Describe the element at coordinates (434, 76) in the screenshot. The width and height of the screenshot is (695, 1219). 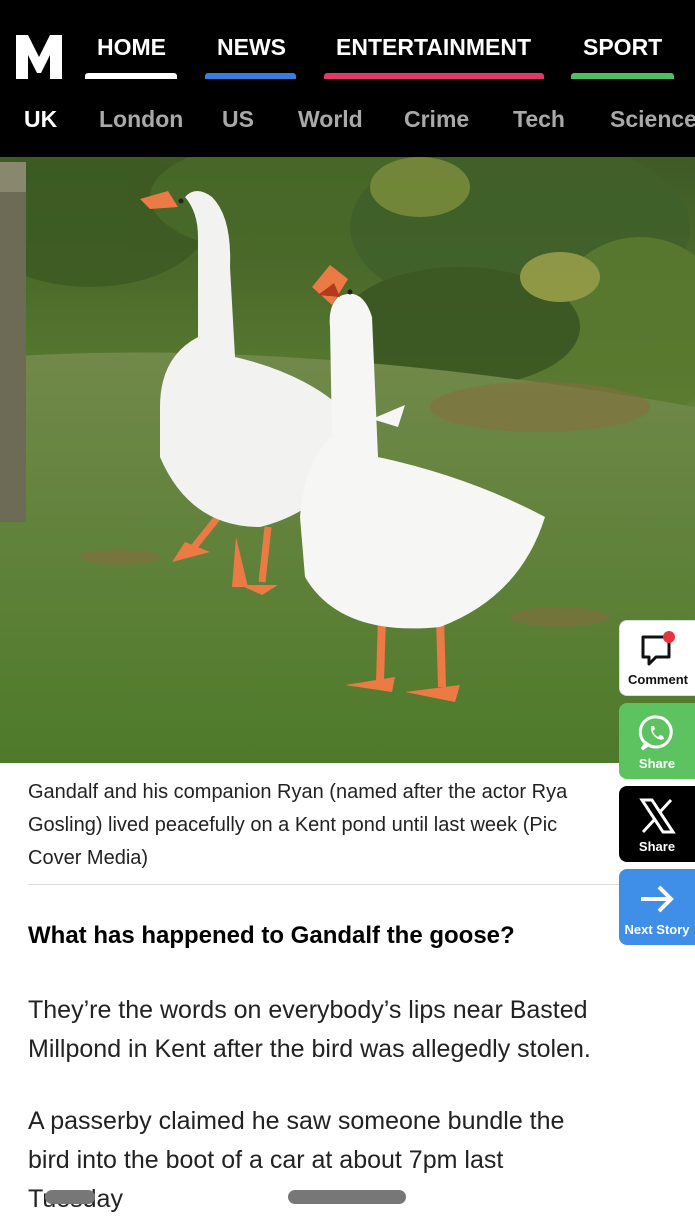
I see `nav-entertainment-indicator` at that location.